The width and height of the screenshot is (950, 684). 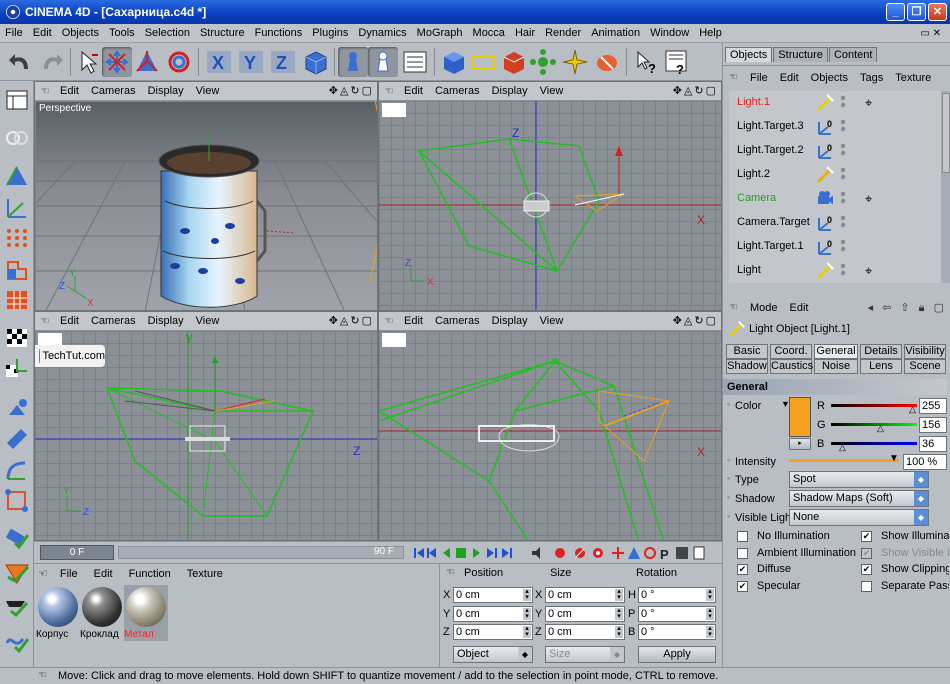 I want to click on target-tag-icon: ⌖, so click(x=868, y=270).